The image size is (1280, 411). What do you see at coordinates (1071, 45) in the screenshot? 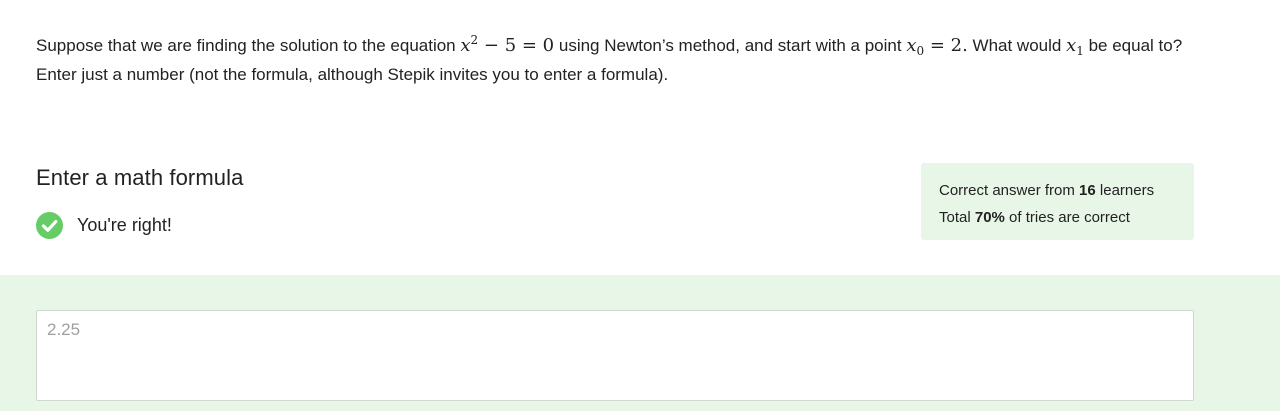
I see `x1-variable: x` at bounding box center [1071, 45].